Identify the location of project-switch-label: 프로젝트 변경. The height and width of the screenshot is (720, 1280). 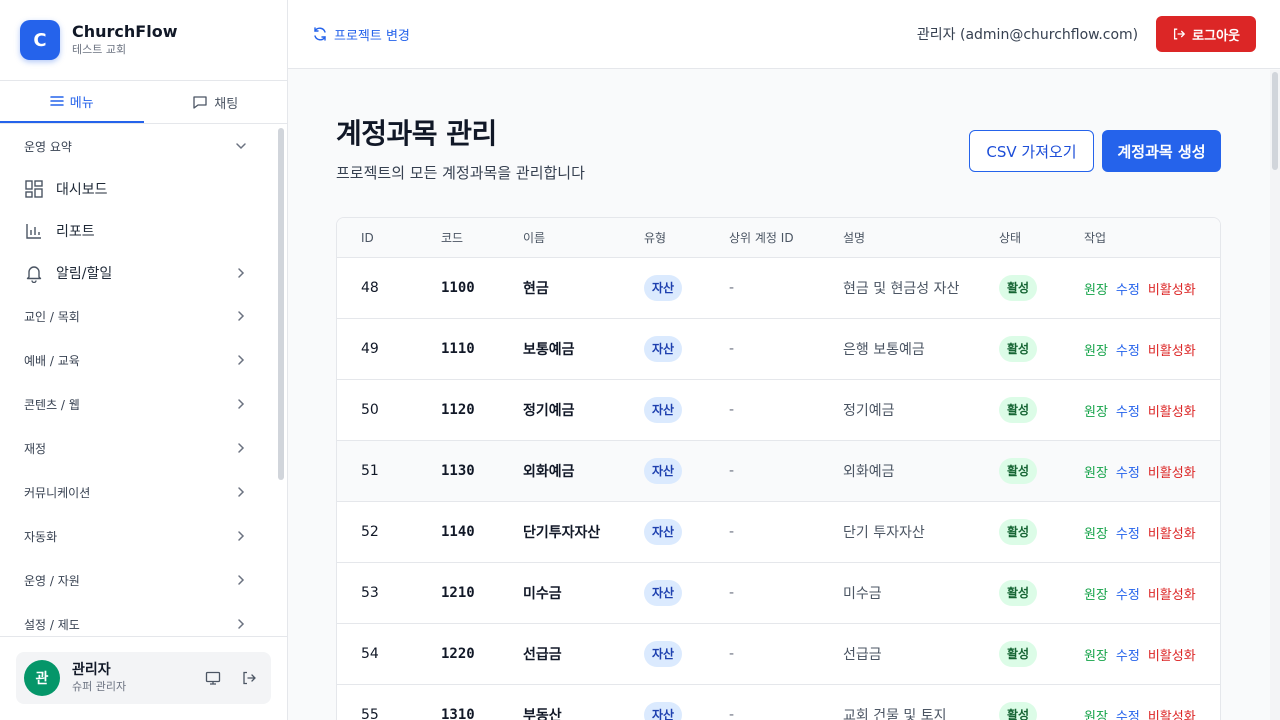
(372, 36).